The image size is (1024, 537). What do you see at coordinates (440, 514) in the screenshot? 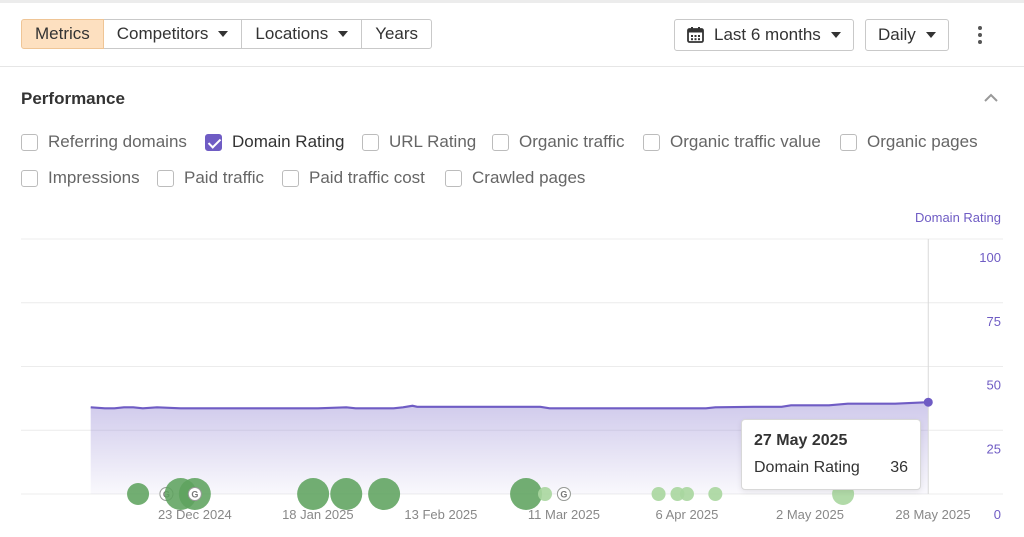
I see `x-tick-label: 13 Feb 2025` at bounding box center [440, 514].